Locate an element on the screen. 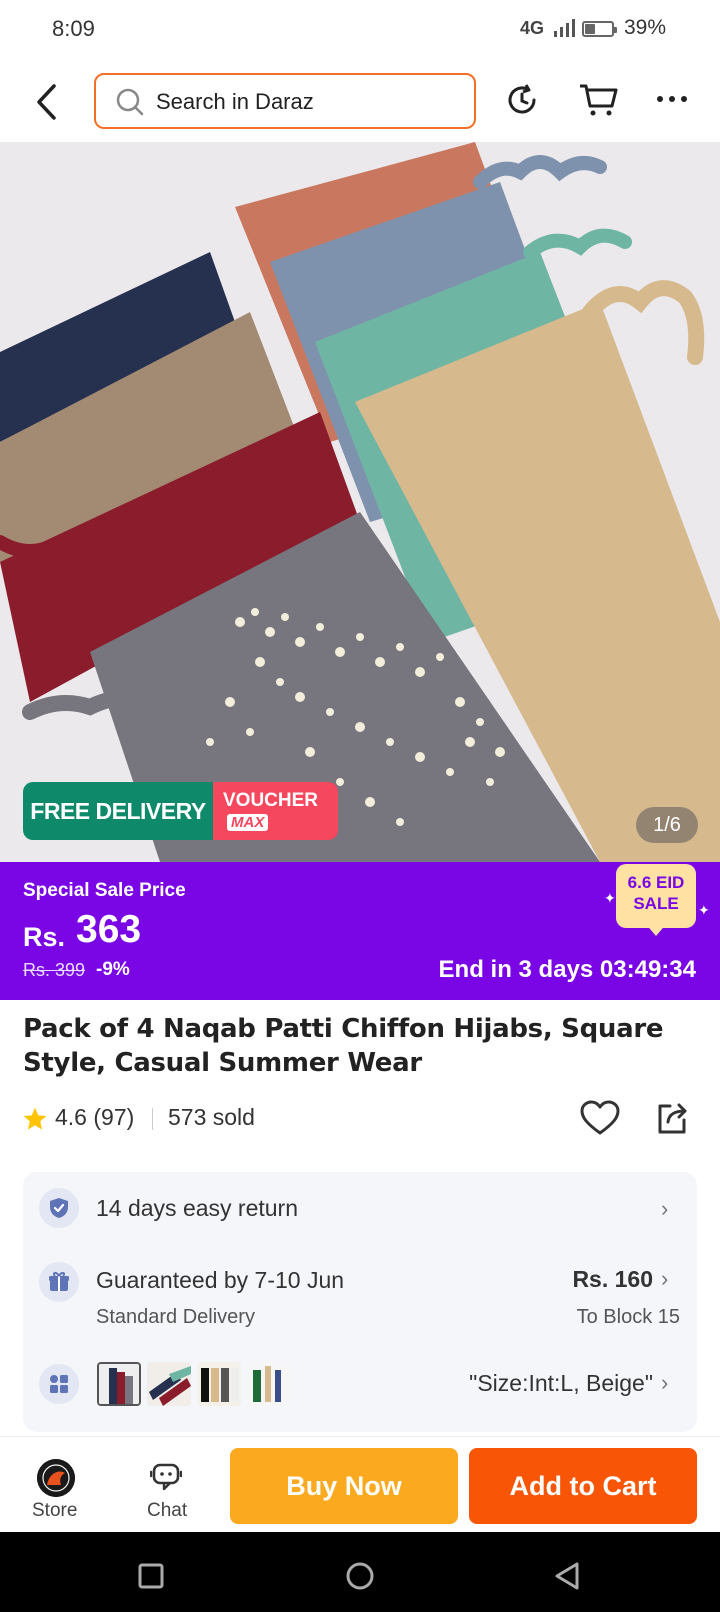  voucher-label: VOUCHER is located at coordinates (271, 800).